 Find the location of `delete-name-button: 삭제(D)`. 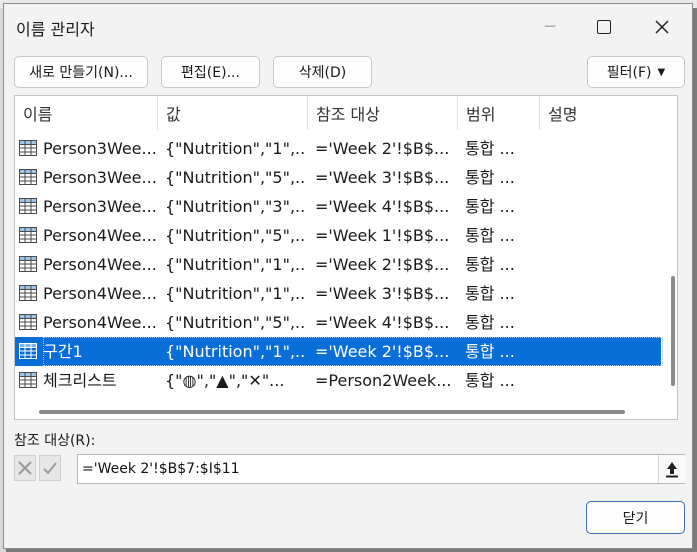

delete-name-button: 삭제(D) is located at coordinates (322, 72).